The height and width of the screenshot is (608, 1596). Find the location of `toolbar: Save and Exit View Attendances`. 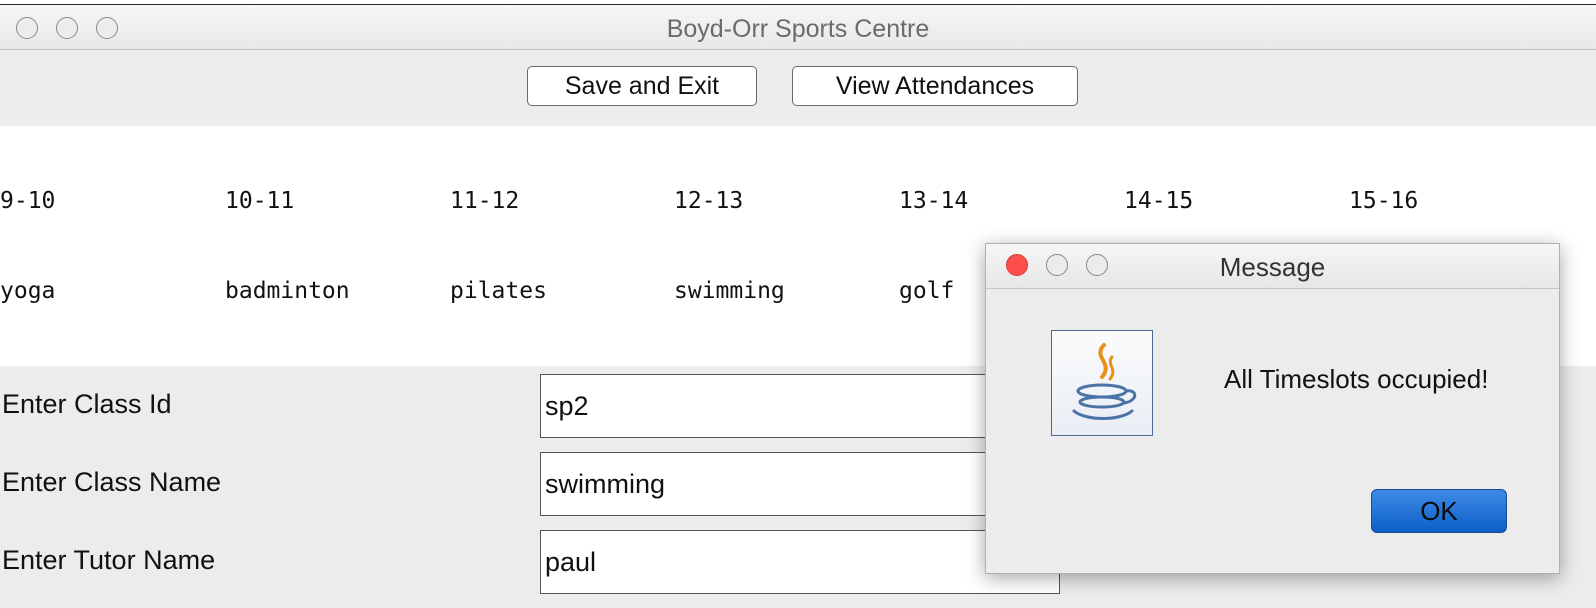

toolbar: Save and Exit View Attendances is located at coordinates (798, 88).